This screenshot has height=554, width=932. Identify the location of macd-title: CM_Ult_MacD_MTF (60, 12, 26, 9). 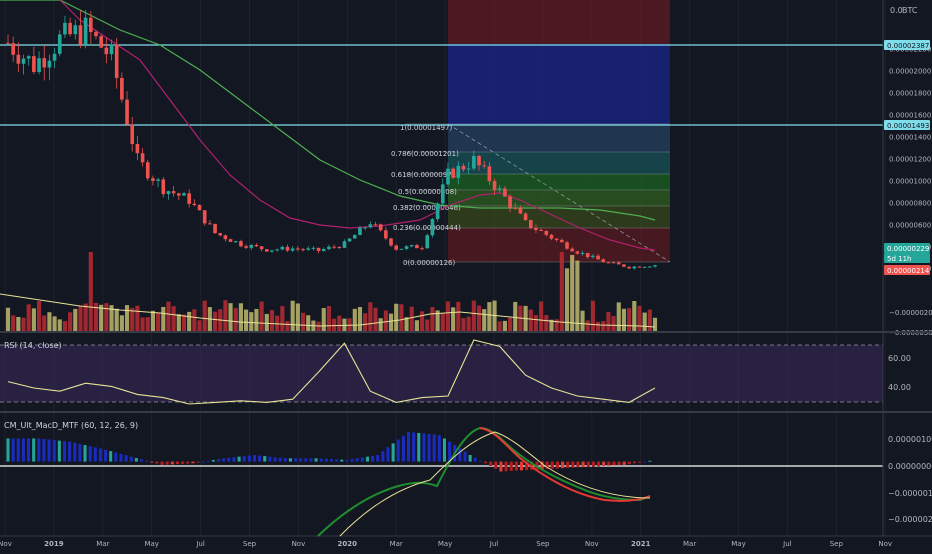
(71, 425).